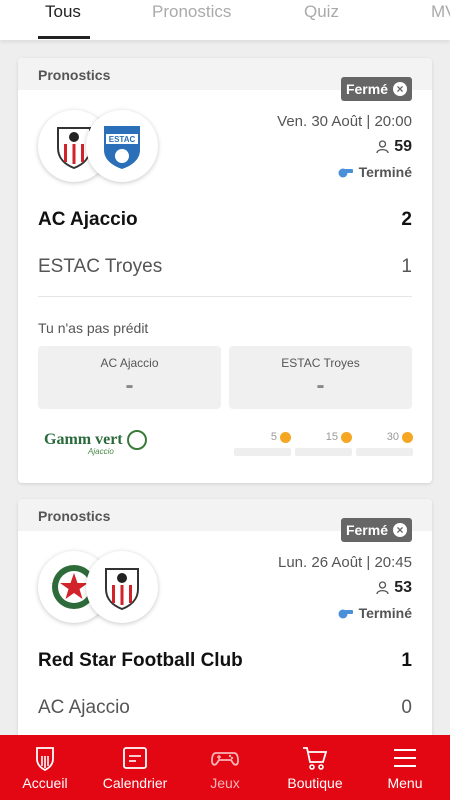 The image size is (450, 800). What do you see at coordinates (406, 266) in the screenshot?
I see `away-team-score: 1` at bounding box center [406, 266].